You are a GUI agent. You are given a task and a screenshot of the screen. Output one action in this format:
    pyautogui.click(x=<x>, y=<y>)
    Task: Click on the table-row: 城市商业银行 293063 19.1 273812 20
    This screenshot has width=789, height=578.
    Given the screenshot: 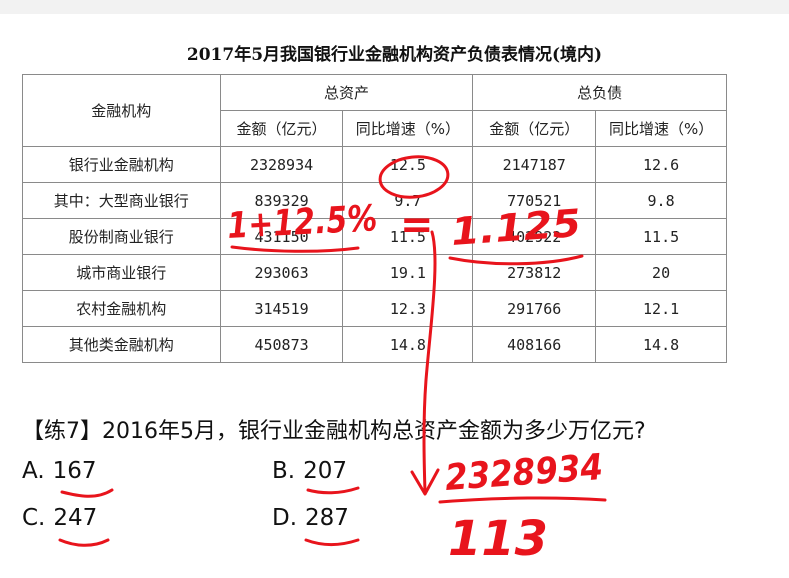 What is the action you would take?
    pyautogui.click(x=374, y=272)
    